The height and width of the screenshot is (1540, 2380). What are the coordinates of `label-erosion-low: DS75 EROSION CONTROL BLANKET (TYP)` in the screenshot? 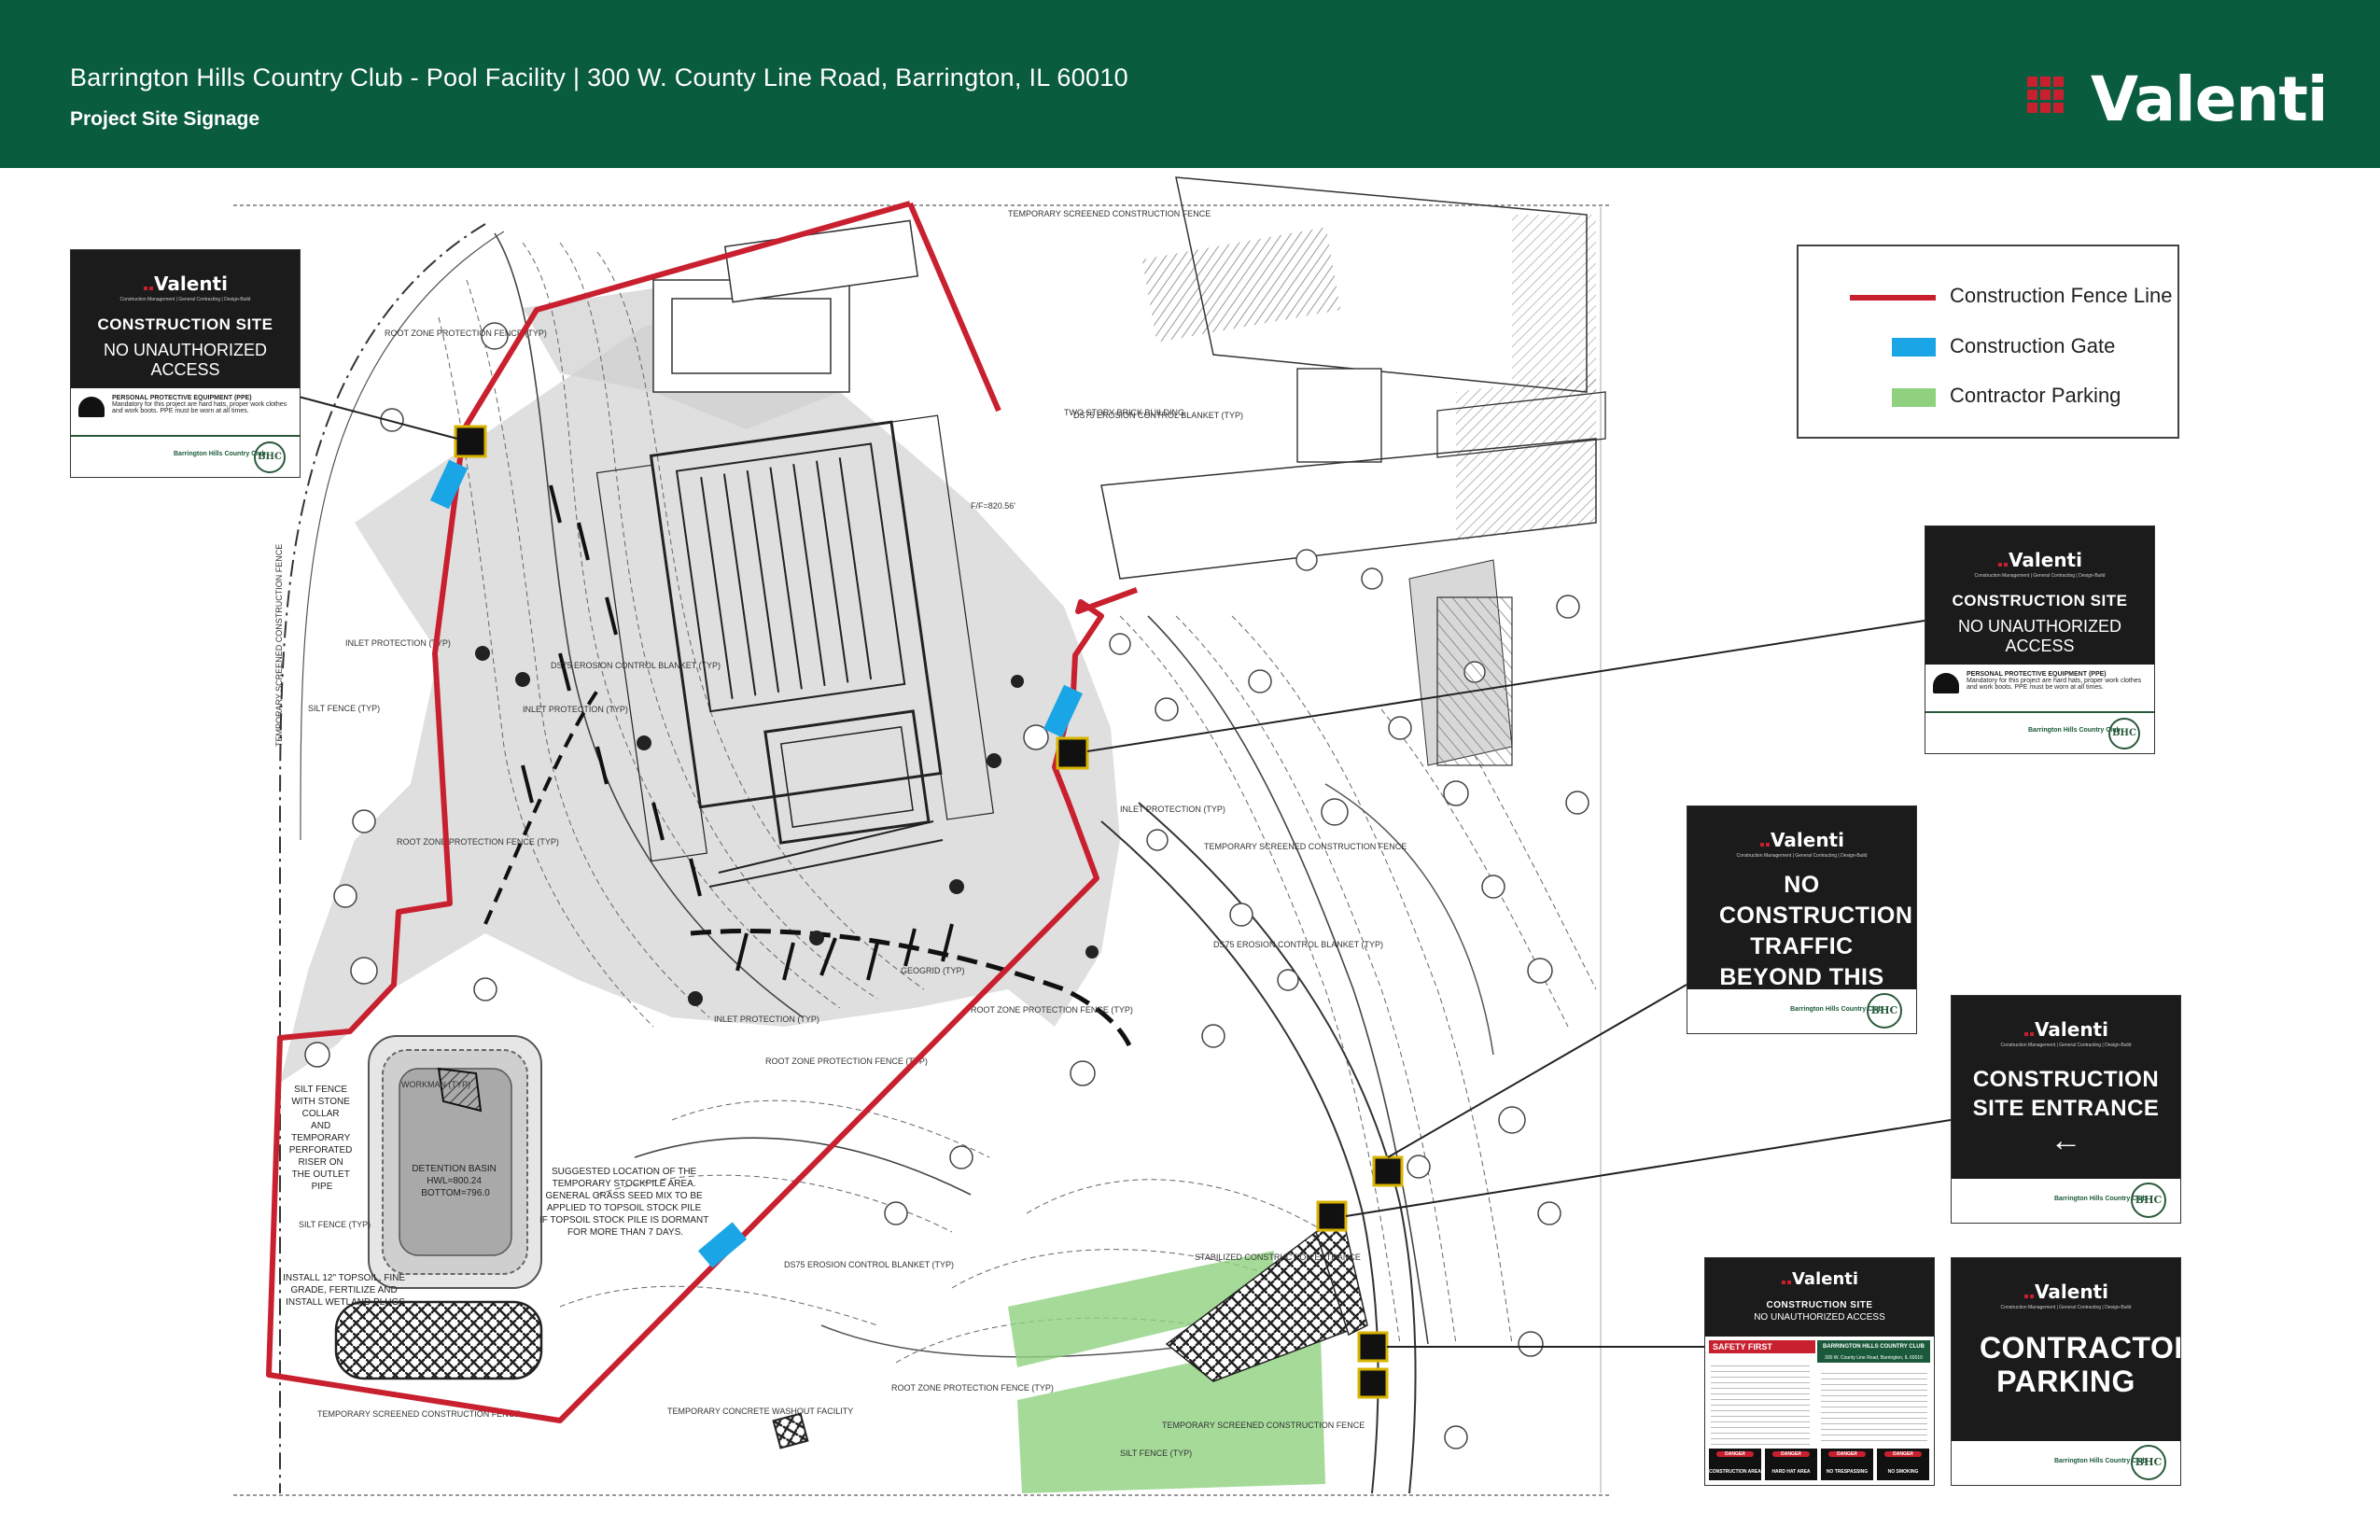 It's located at (869, 1264).